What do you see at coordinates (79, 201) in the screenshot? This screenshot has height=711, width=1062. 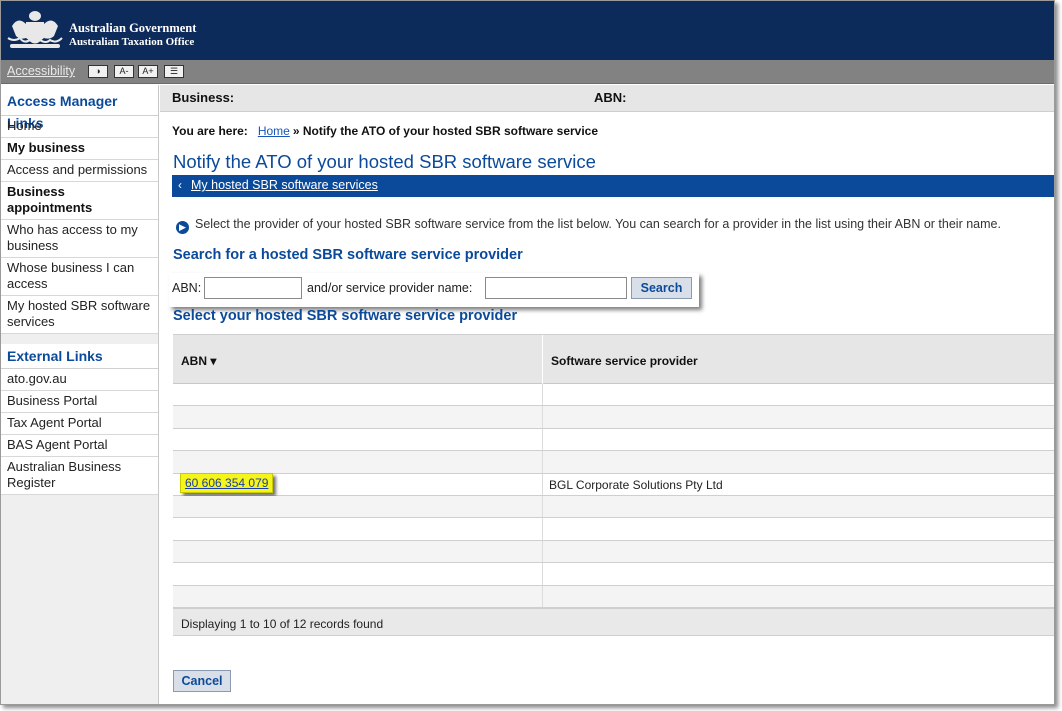 I see `sidebar-item-business-appointments: Business appointments` at bounding box center [79, 201].